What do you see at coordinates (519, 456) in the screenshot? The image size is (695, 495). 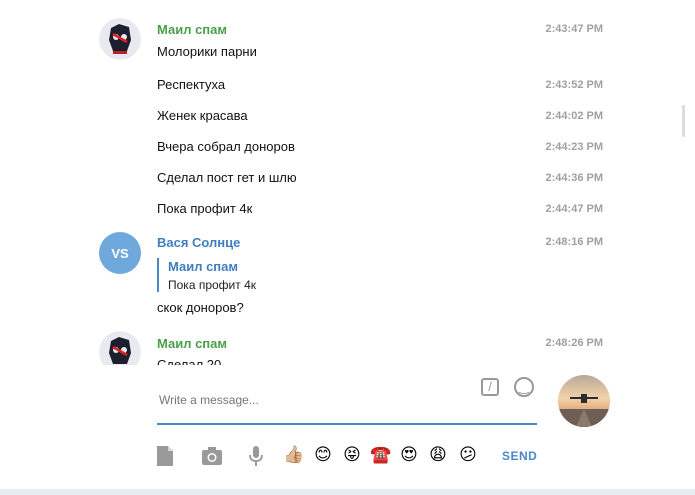 I see `send-button: SEND` at bounding box center [519, 456].